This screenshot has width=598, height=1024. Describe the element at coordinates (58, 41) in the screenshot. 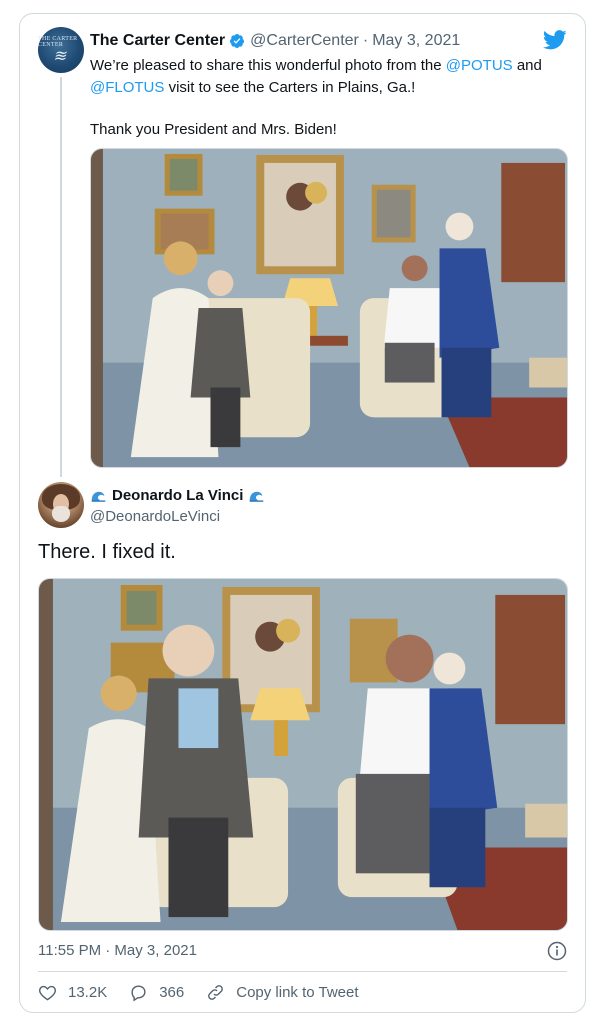

I see `avatar-logo-text: THE CARTER CENTER` at that location.